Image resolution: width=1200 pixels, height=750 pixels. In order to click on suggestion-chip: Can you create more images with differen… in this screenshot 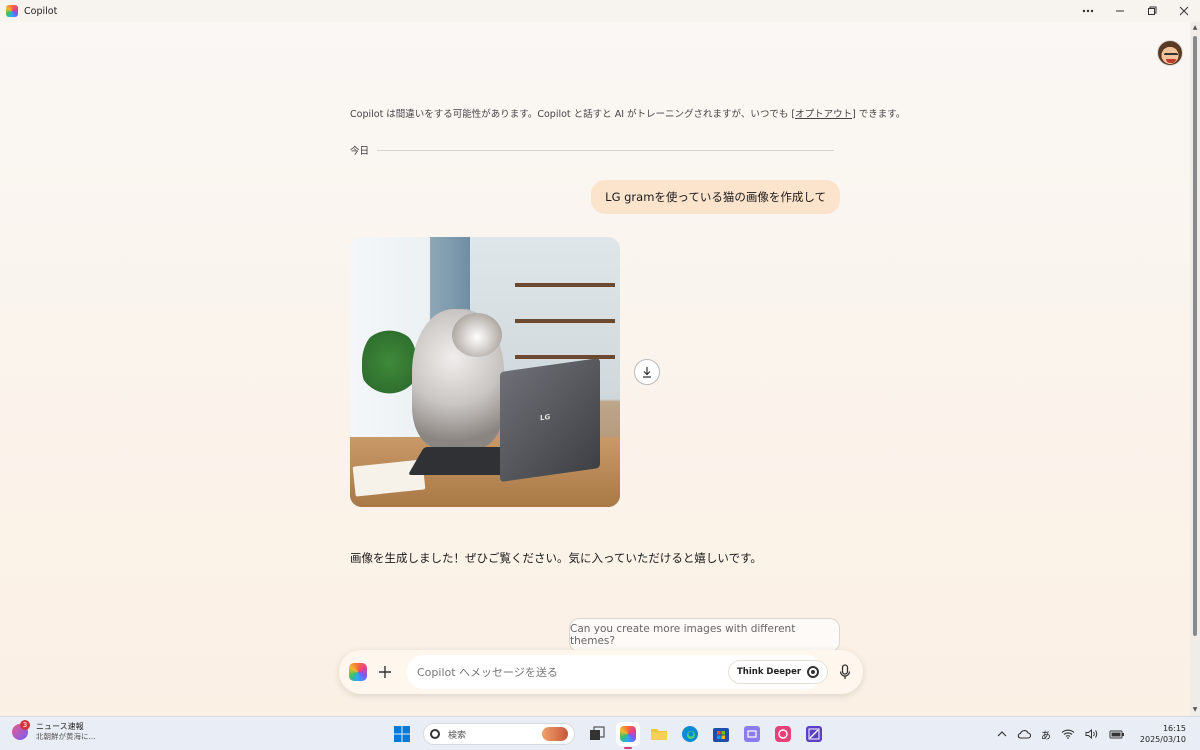, I will do `click(704, 635)`.